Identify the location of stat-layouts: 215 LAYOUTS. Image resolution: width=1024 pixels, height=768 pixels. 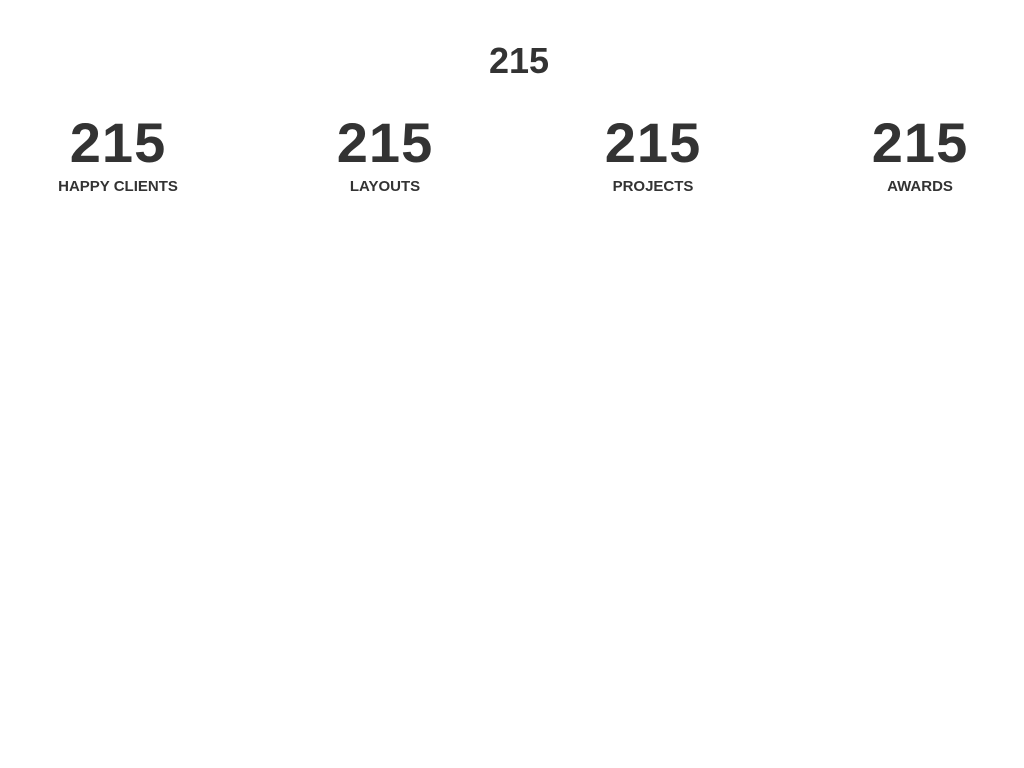
(385, 154).